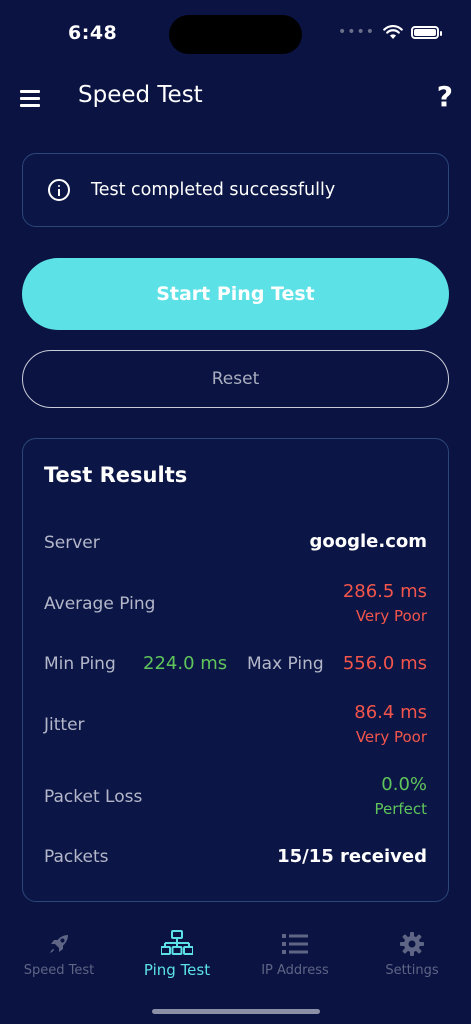  I want to click on battery-icon, so click(426, 32).